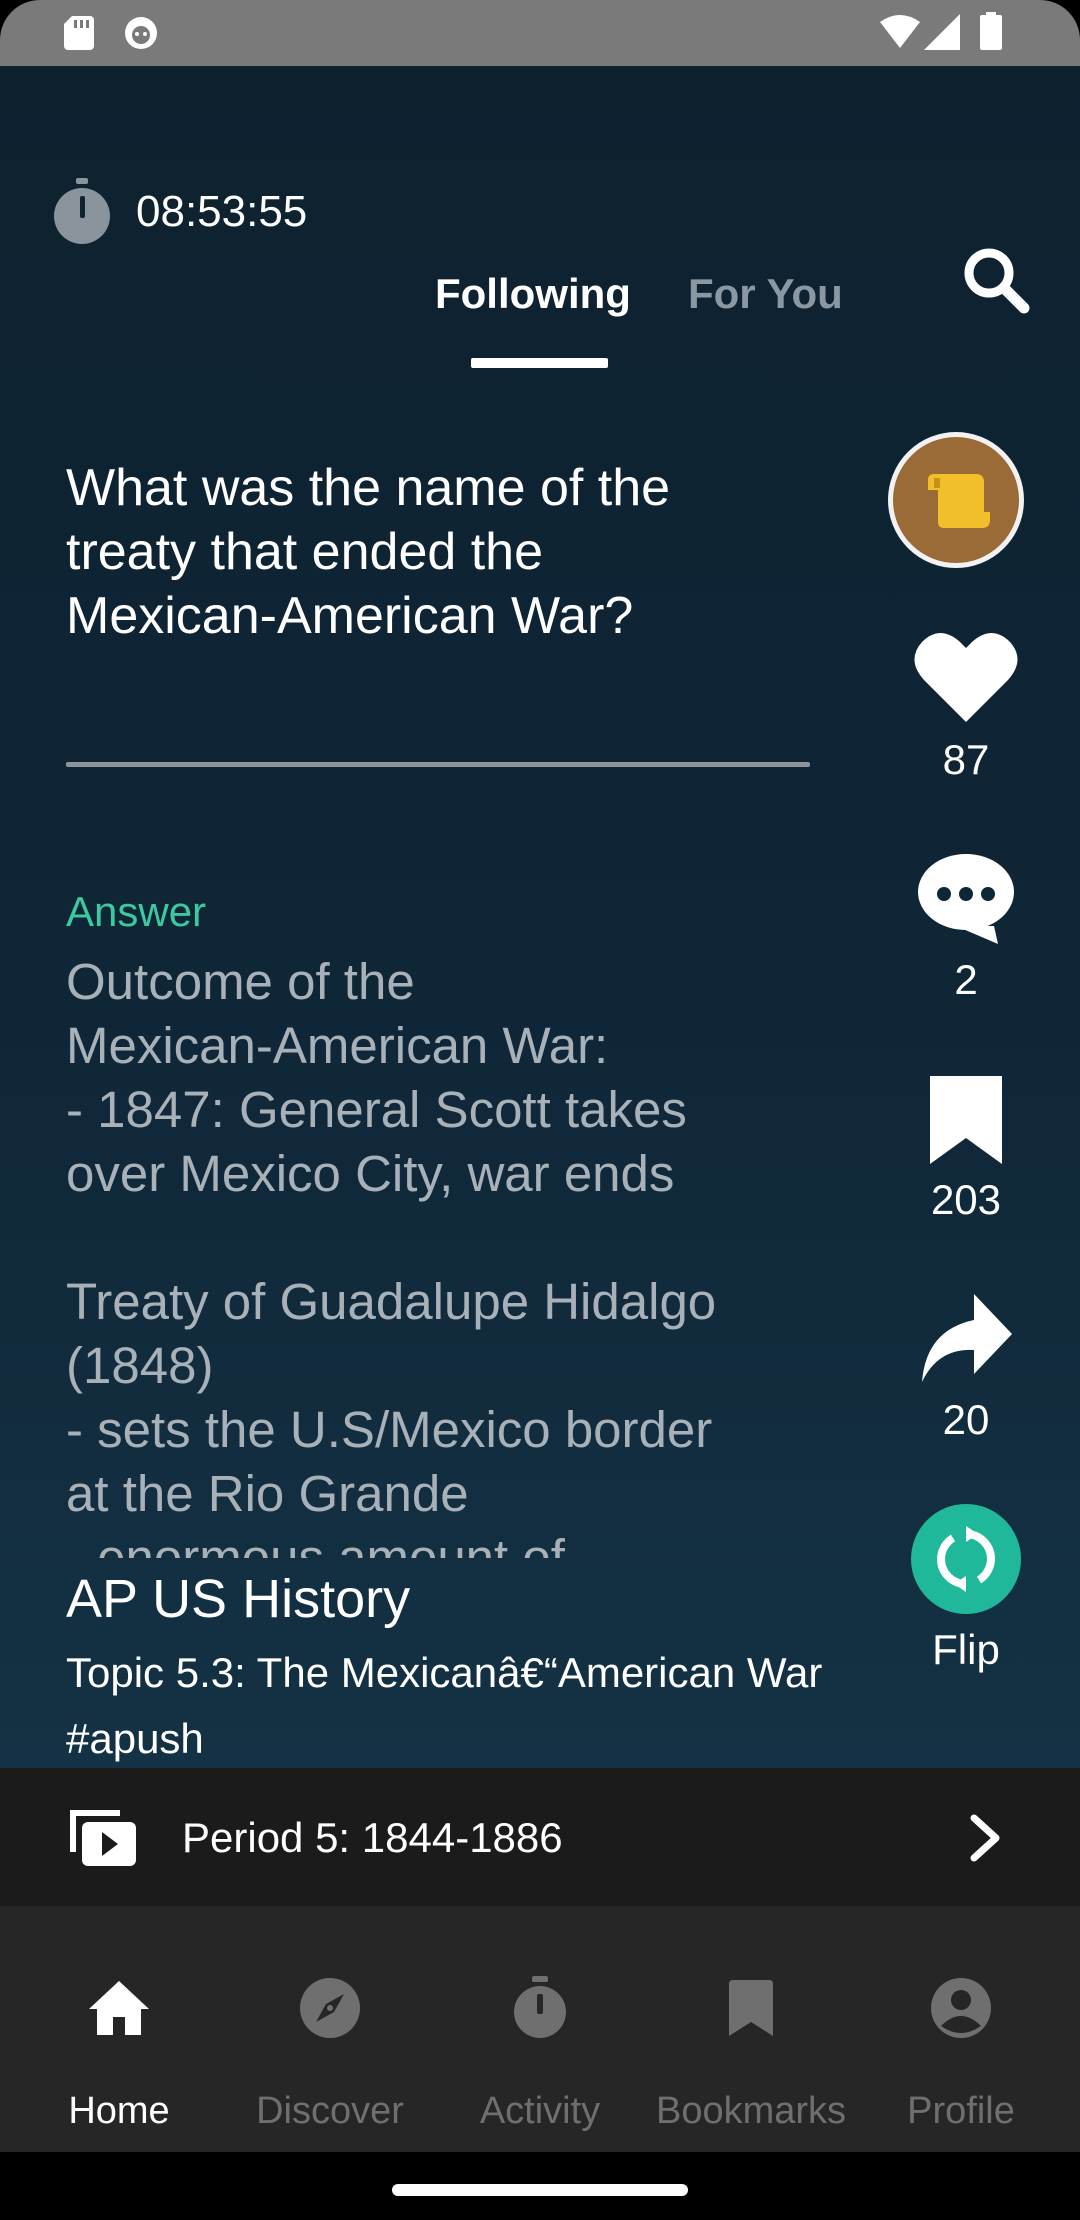 This screenshot has height=2220, width=1080. I want to click on share-action: 20, so click(966, 1369).